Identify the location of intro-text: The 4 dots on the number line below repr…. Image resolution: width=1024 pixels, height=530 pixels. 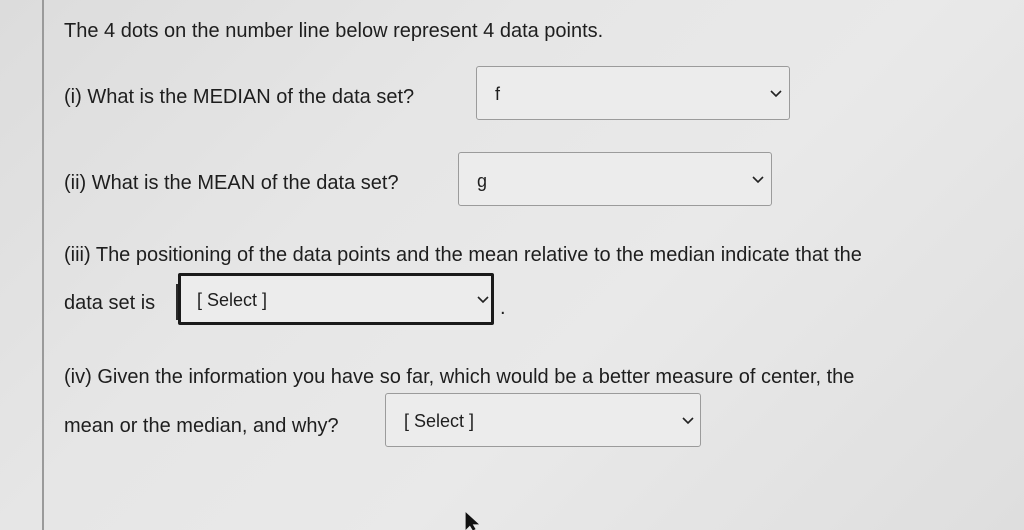
(334, 31).